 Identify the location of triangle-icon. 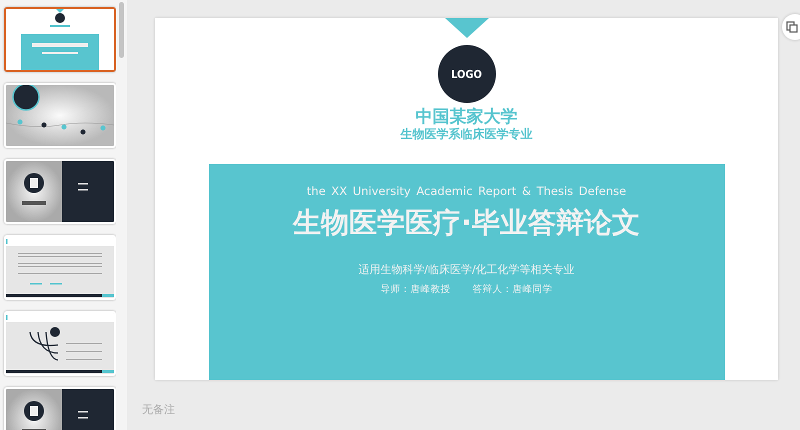
(466, 28).